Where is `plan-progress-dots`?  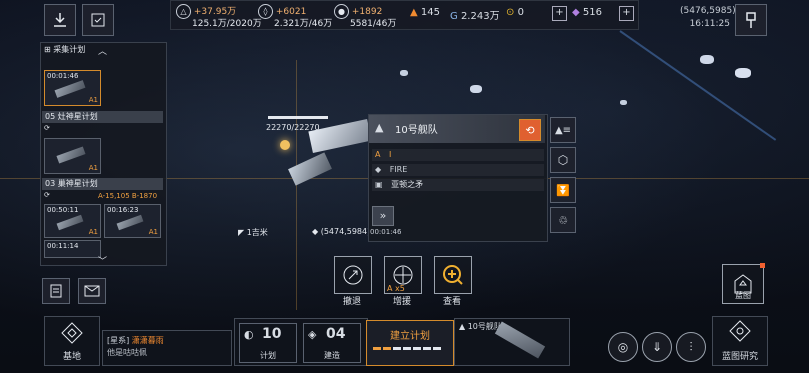
plan-progress-dots is located at coordinates (407, 348).